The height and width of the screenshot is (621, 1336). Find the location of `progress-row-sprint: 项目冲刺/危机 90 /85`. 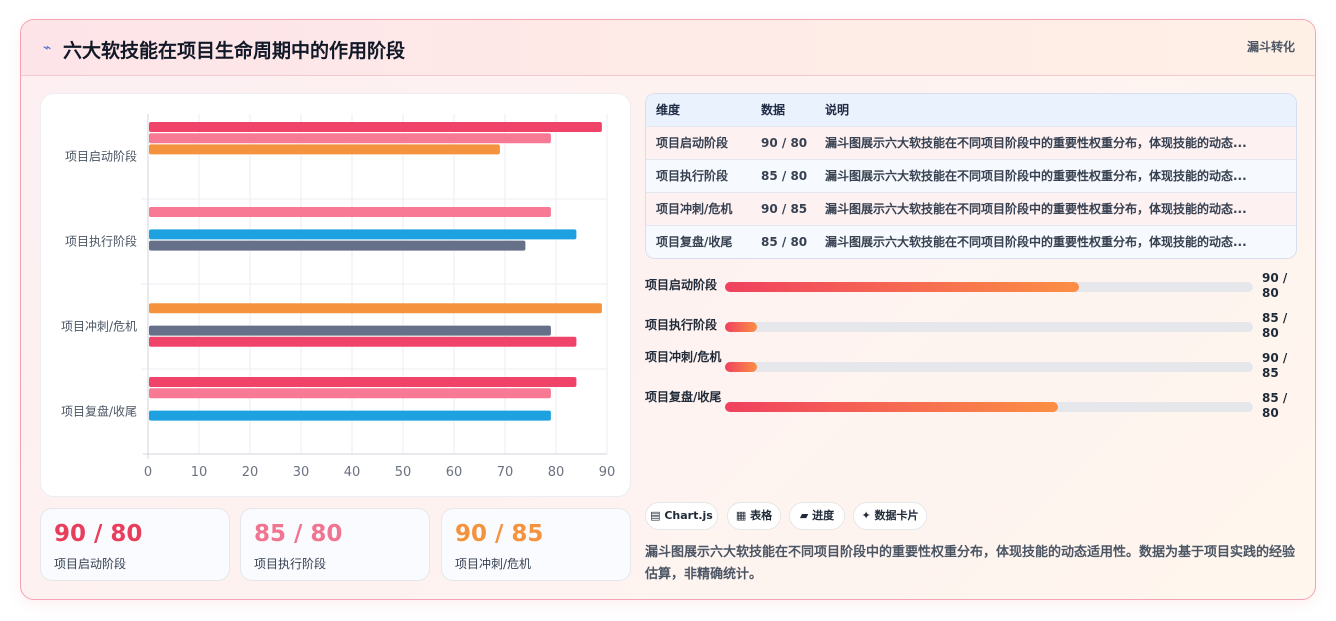

progress-row-sprint: 项目冲刺/危机 90 /85 is located at coordinates (975, 369).